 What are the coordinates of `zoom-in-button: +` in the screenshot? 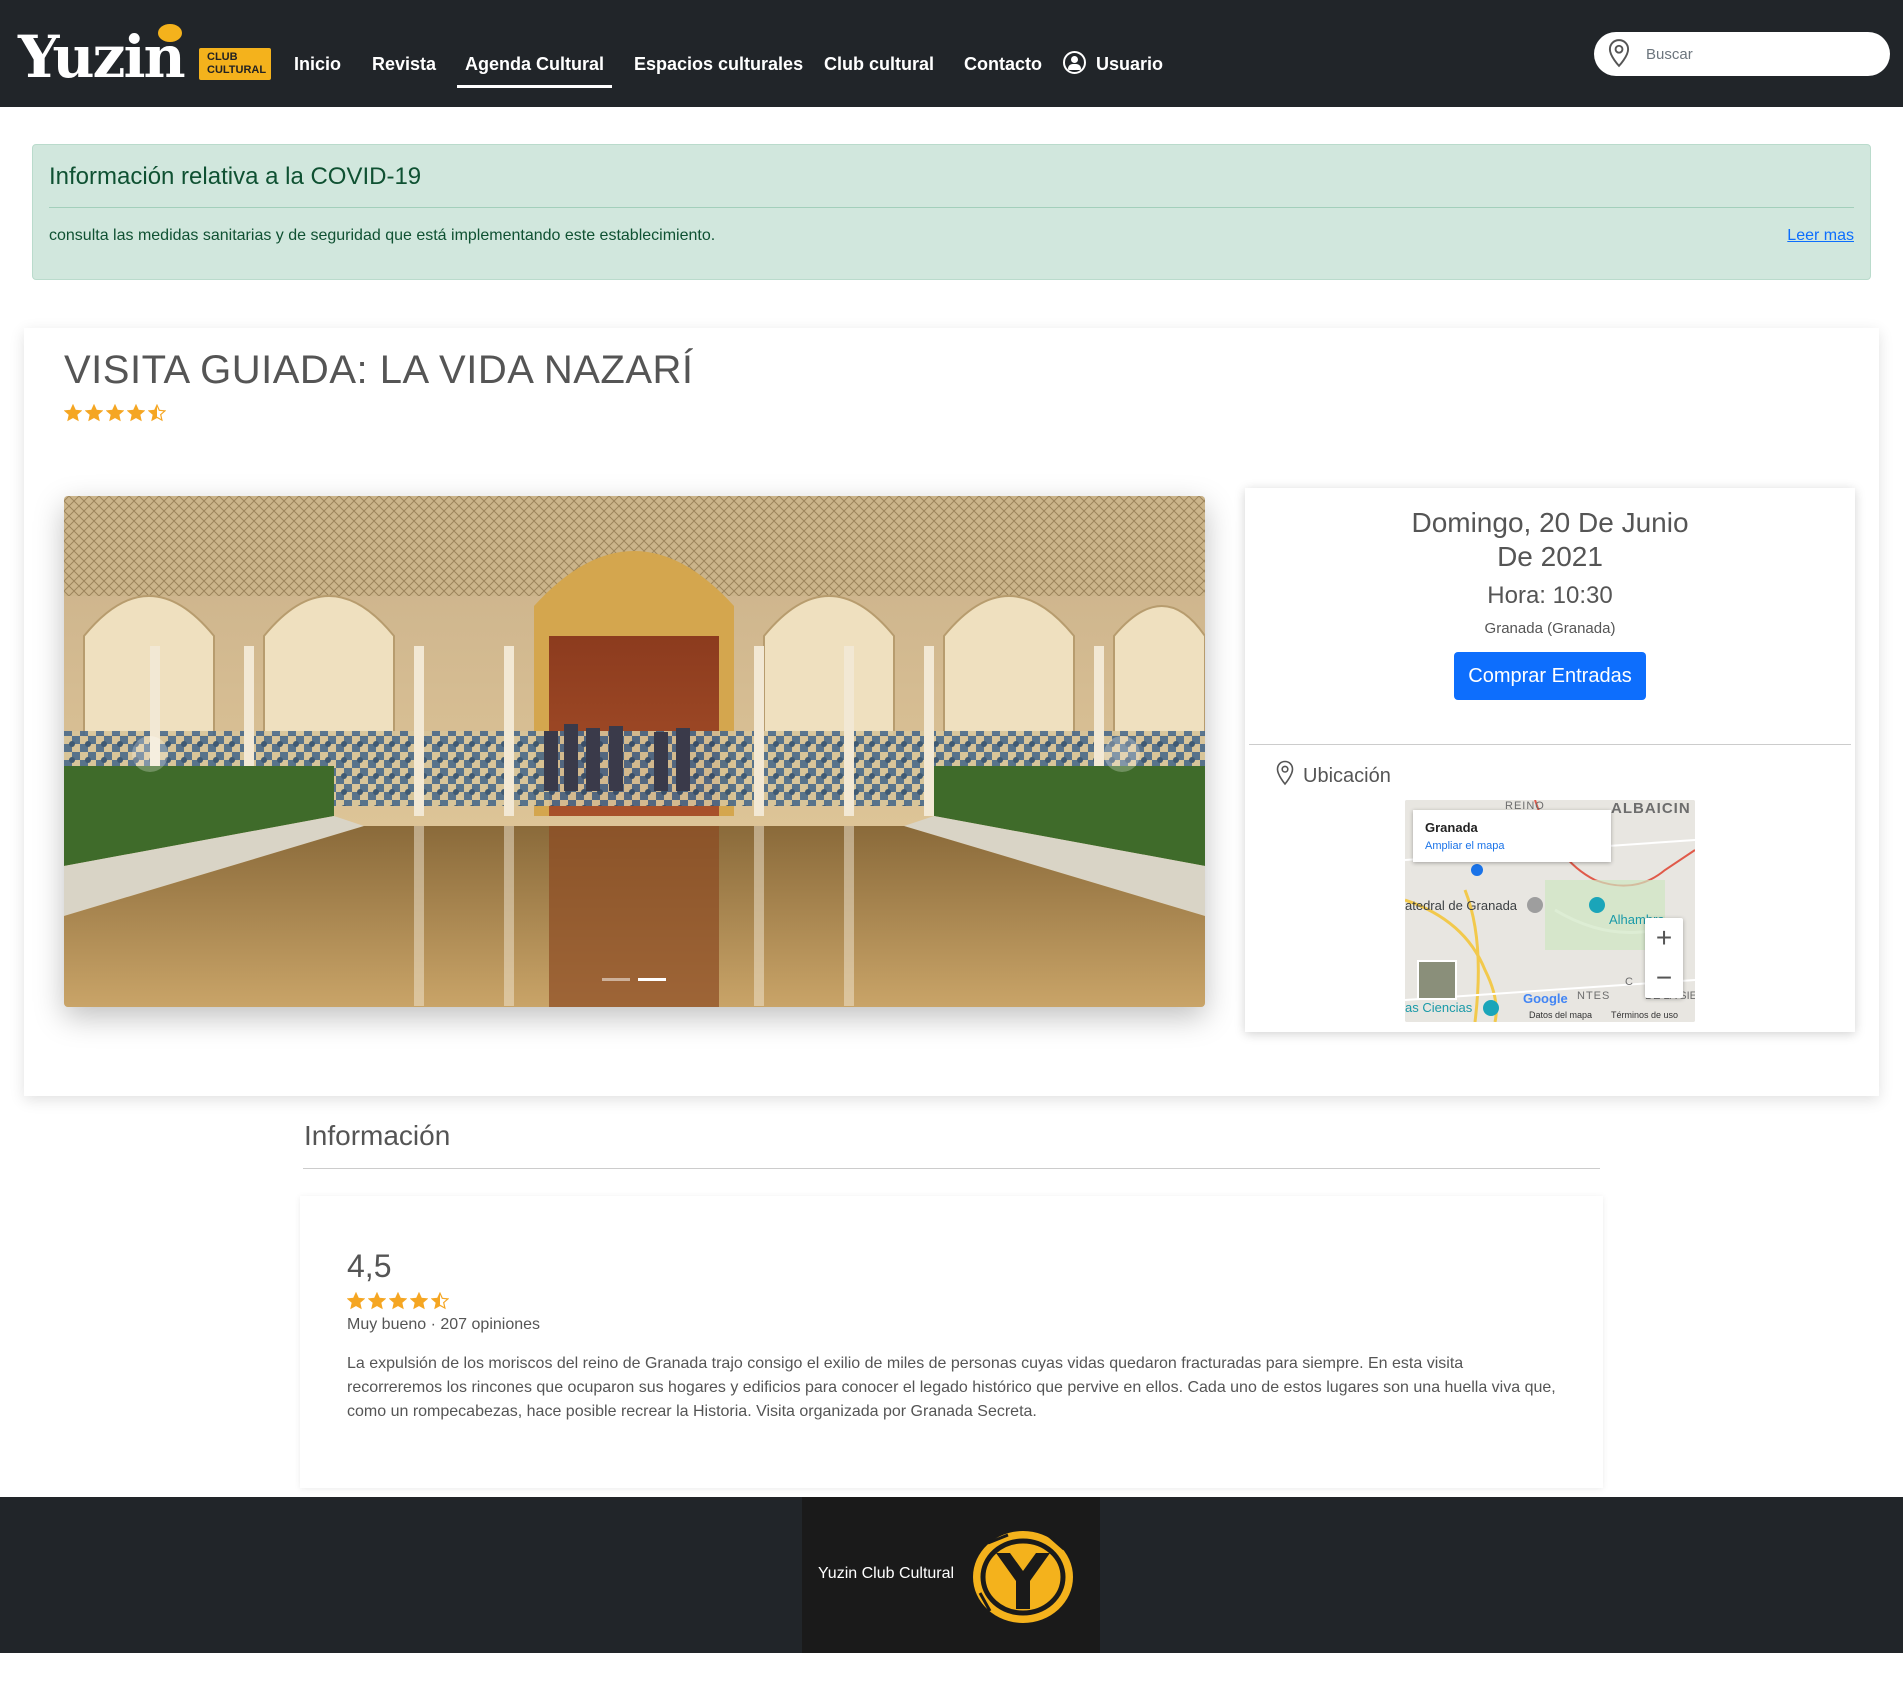 It's located at (1664, 938).